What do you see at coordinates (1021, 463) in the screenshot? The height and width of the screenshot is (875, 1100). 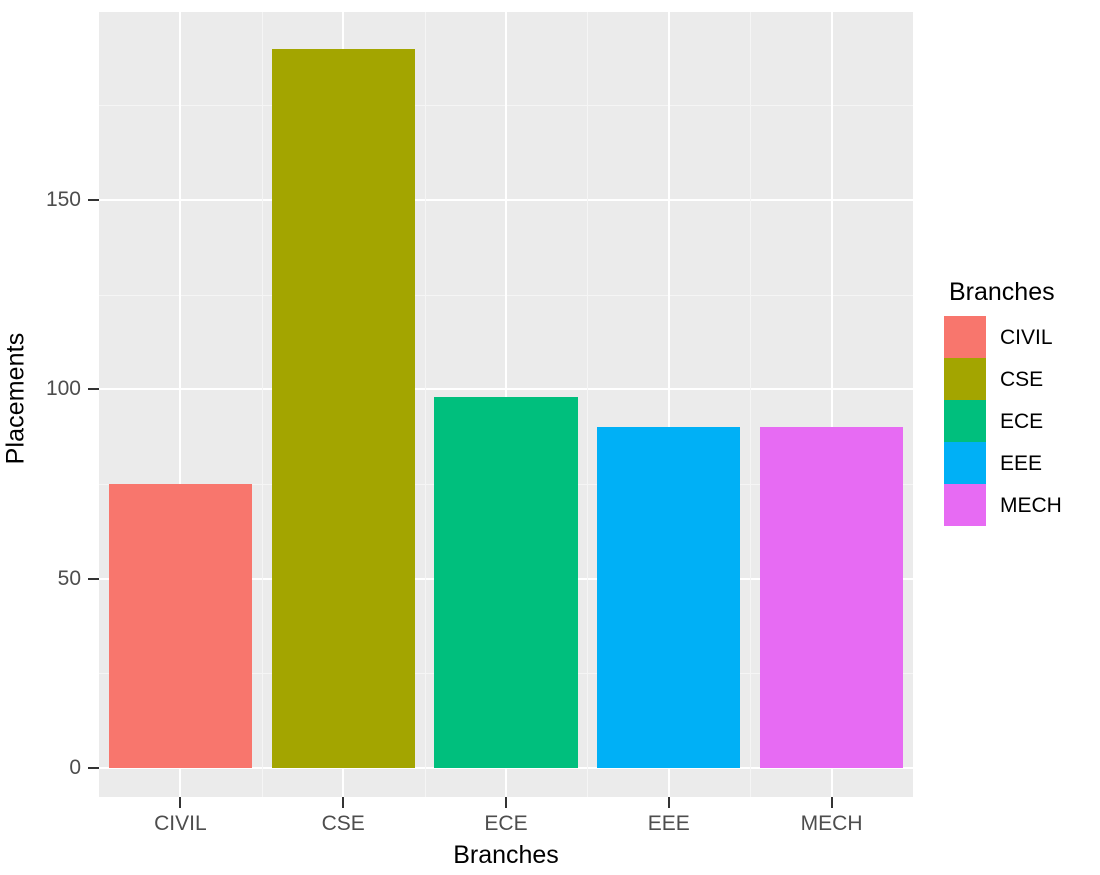 I see `legend-item-label: EEE` at bounding box center [1021, 463].